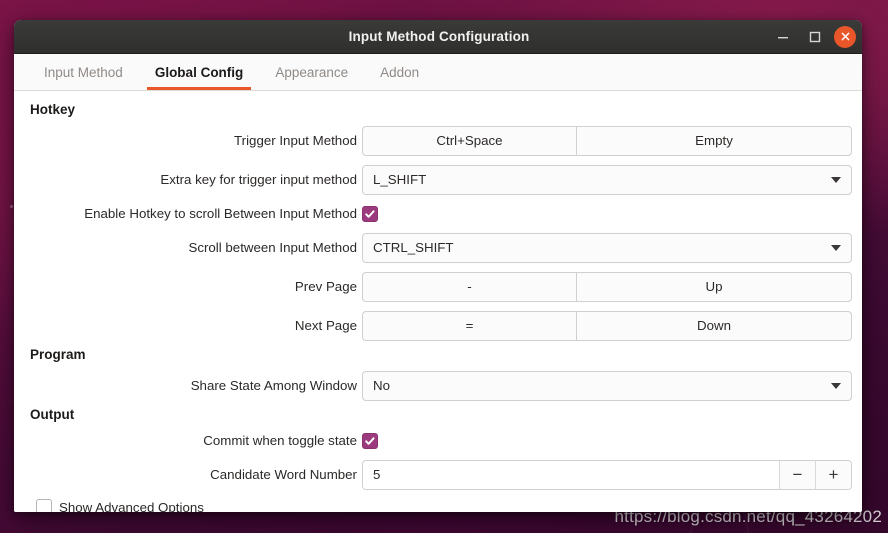 Image resolution: width=888 pixels, height=533 pixels. I want to click on enable-scroll-hotkey-checkbox, so click(370, 213).